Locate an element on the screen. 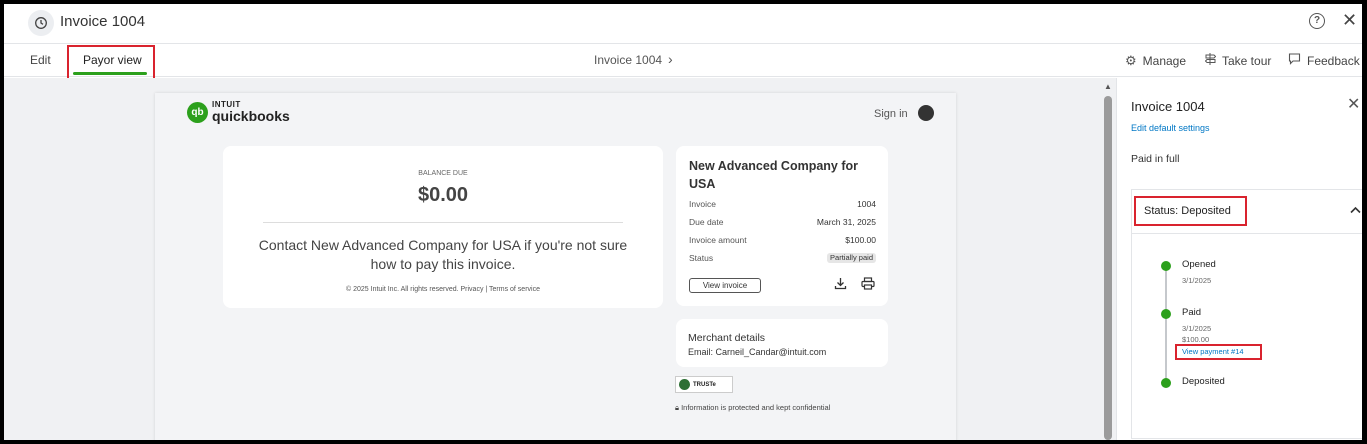 This screenshot has height=444, width=1367. timeline-line is located at coordinates (1166, 324).